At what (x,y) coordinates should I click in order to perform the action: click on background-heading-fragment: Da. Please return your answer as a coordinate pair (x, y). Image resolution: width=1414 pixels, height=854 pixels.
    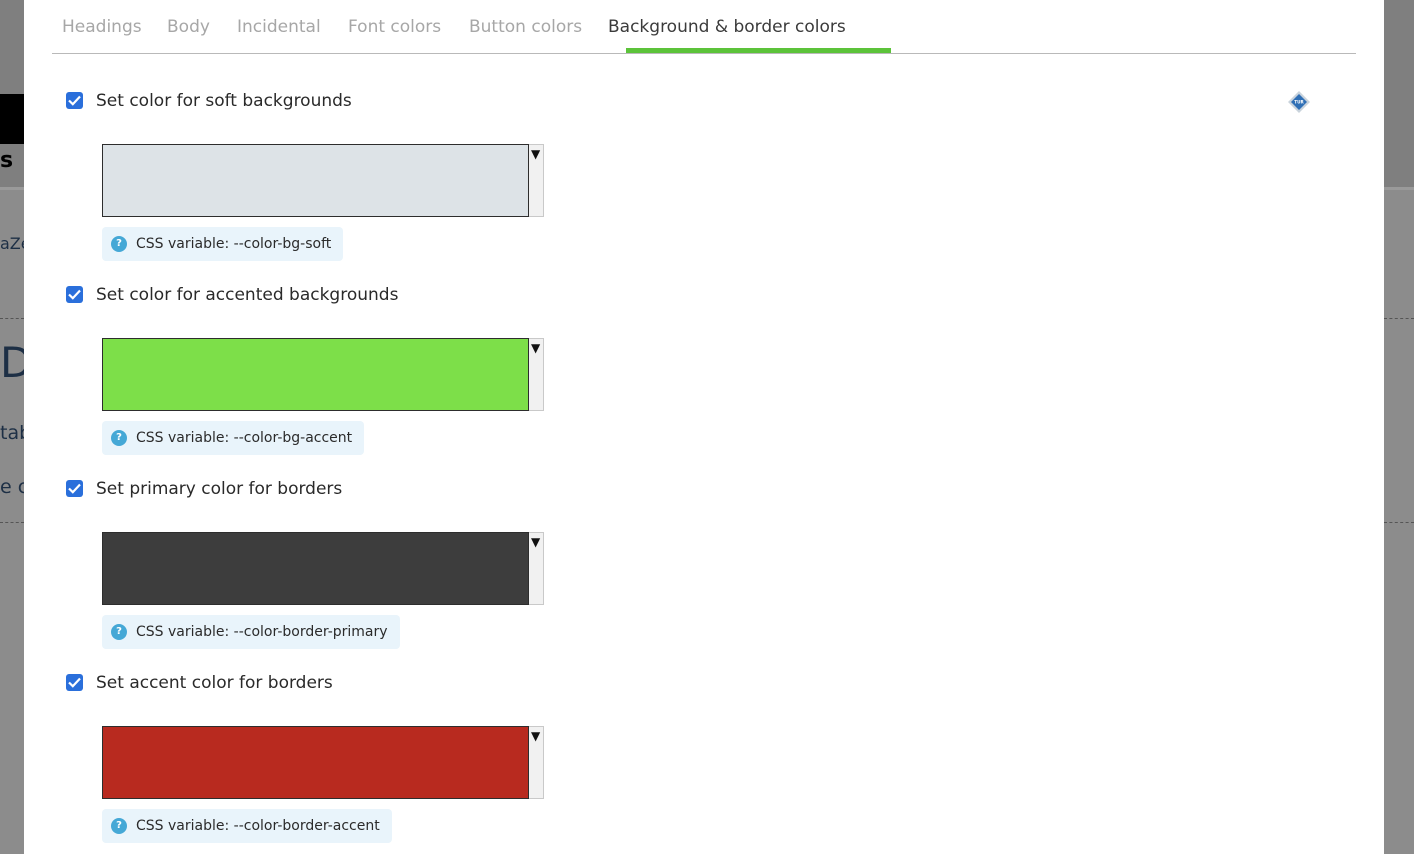
    Looking at the image, I should click on (12, 362).